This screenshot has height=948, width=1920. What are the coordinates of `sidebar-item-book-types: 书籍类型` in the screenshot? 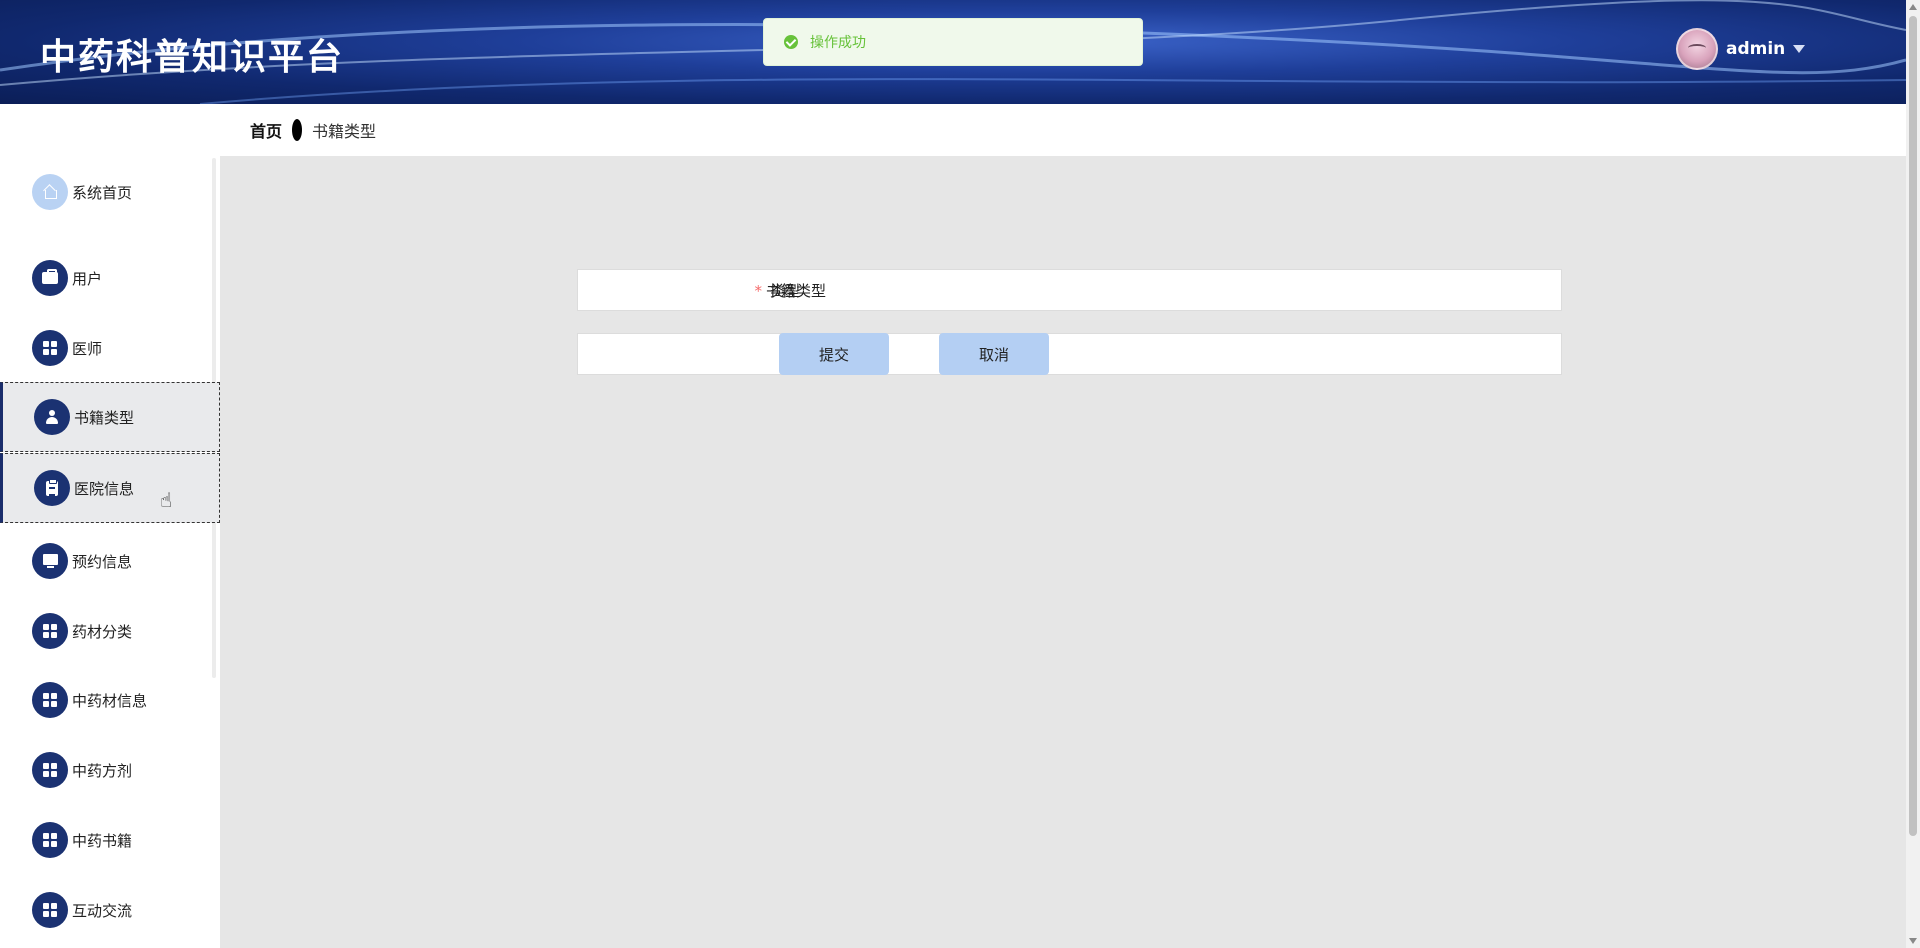 It's located at (110, 417).